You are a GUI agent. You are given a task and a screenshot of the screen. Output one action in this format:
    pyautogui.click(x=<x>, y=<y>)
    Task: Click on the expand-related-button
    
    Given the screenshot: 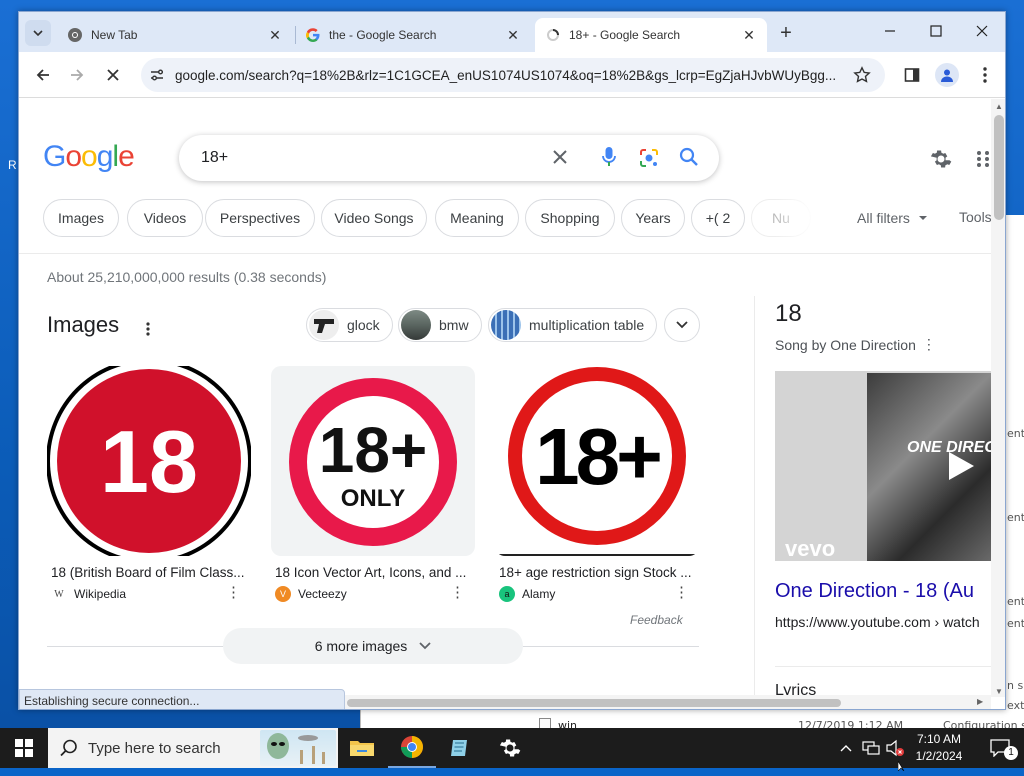 What is the action you would take?
    pyautogui.click(x=682, y=325)
    